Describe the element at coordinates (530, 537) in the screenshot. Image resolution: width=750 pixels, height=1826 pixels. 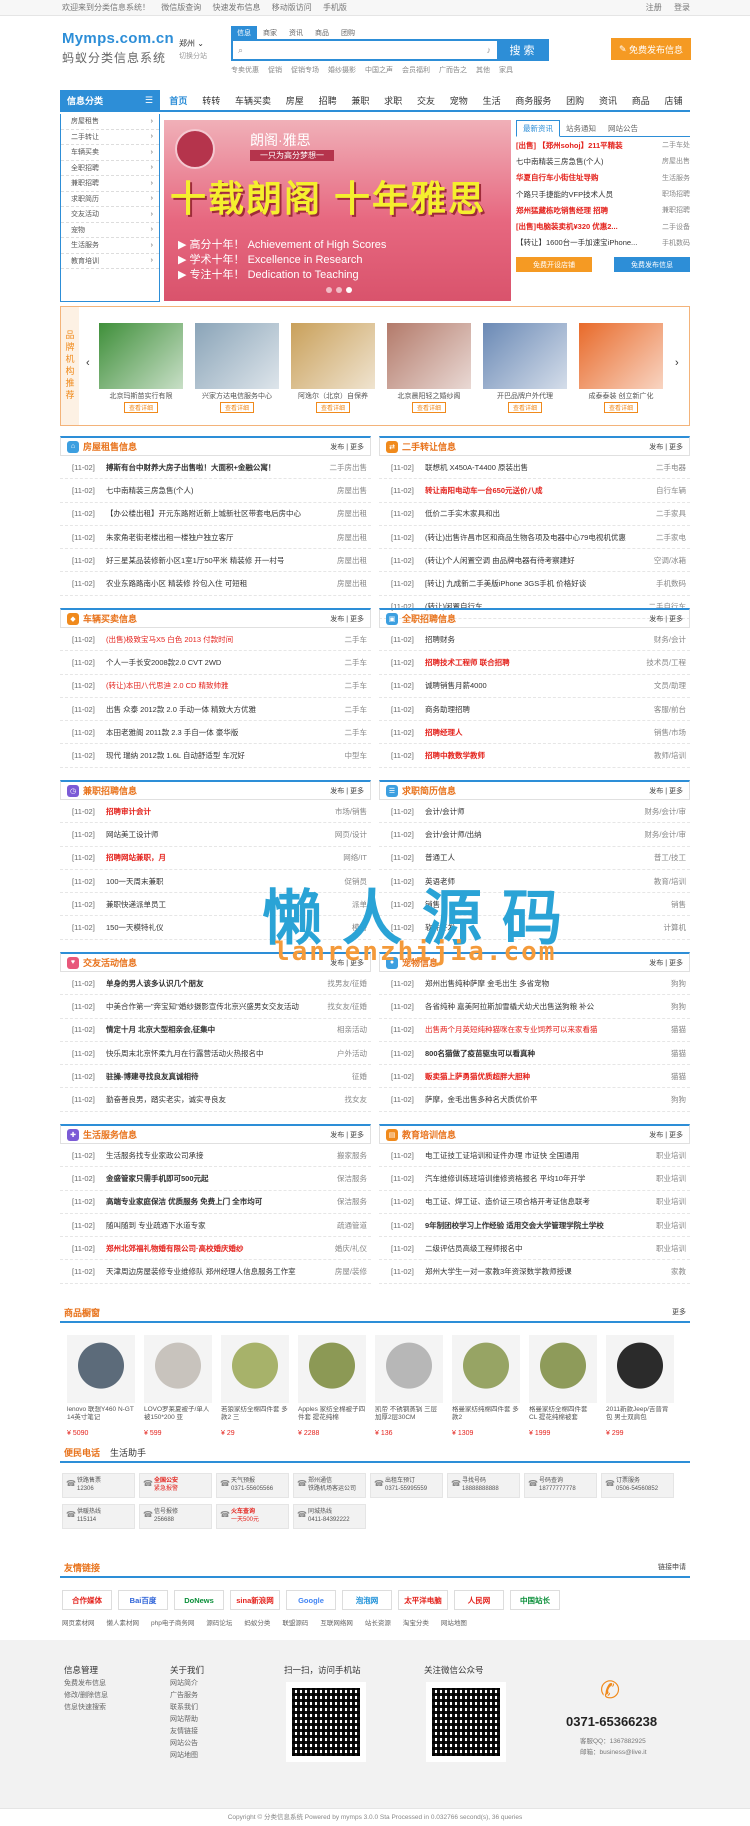
I see `list-title: (转让)出售许昌市区和商品生物各项及电器中心79电视机优惠` at that location.